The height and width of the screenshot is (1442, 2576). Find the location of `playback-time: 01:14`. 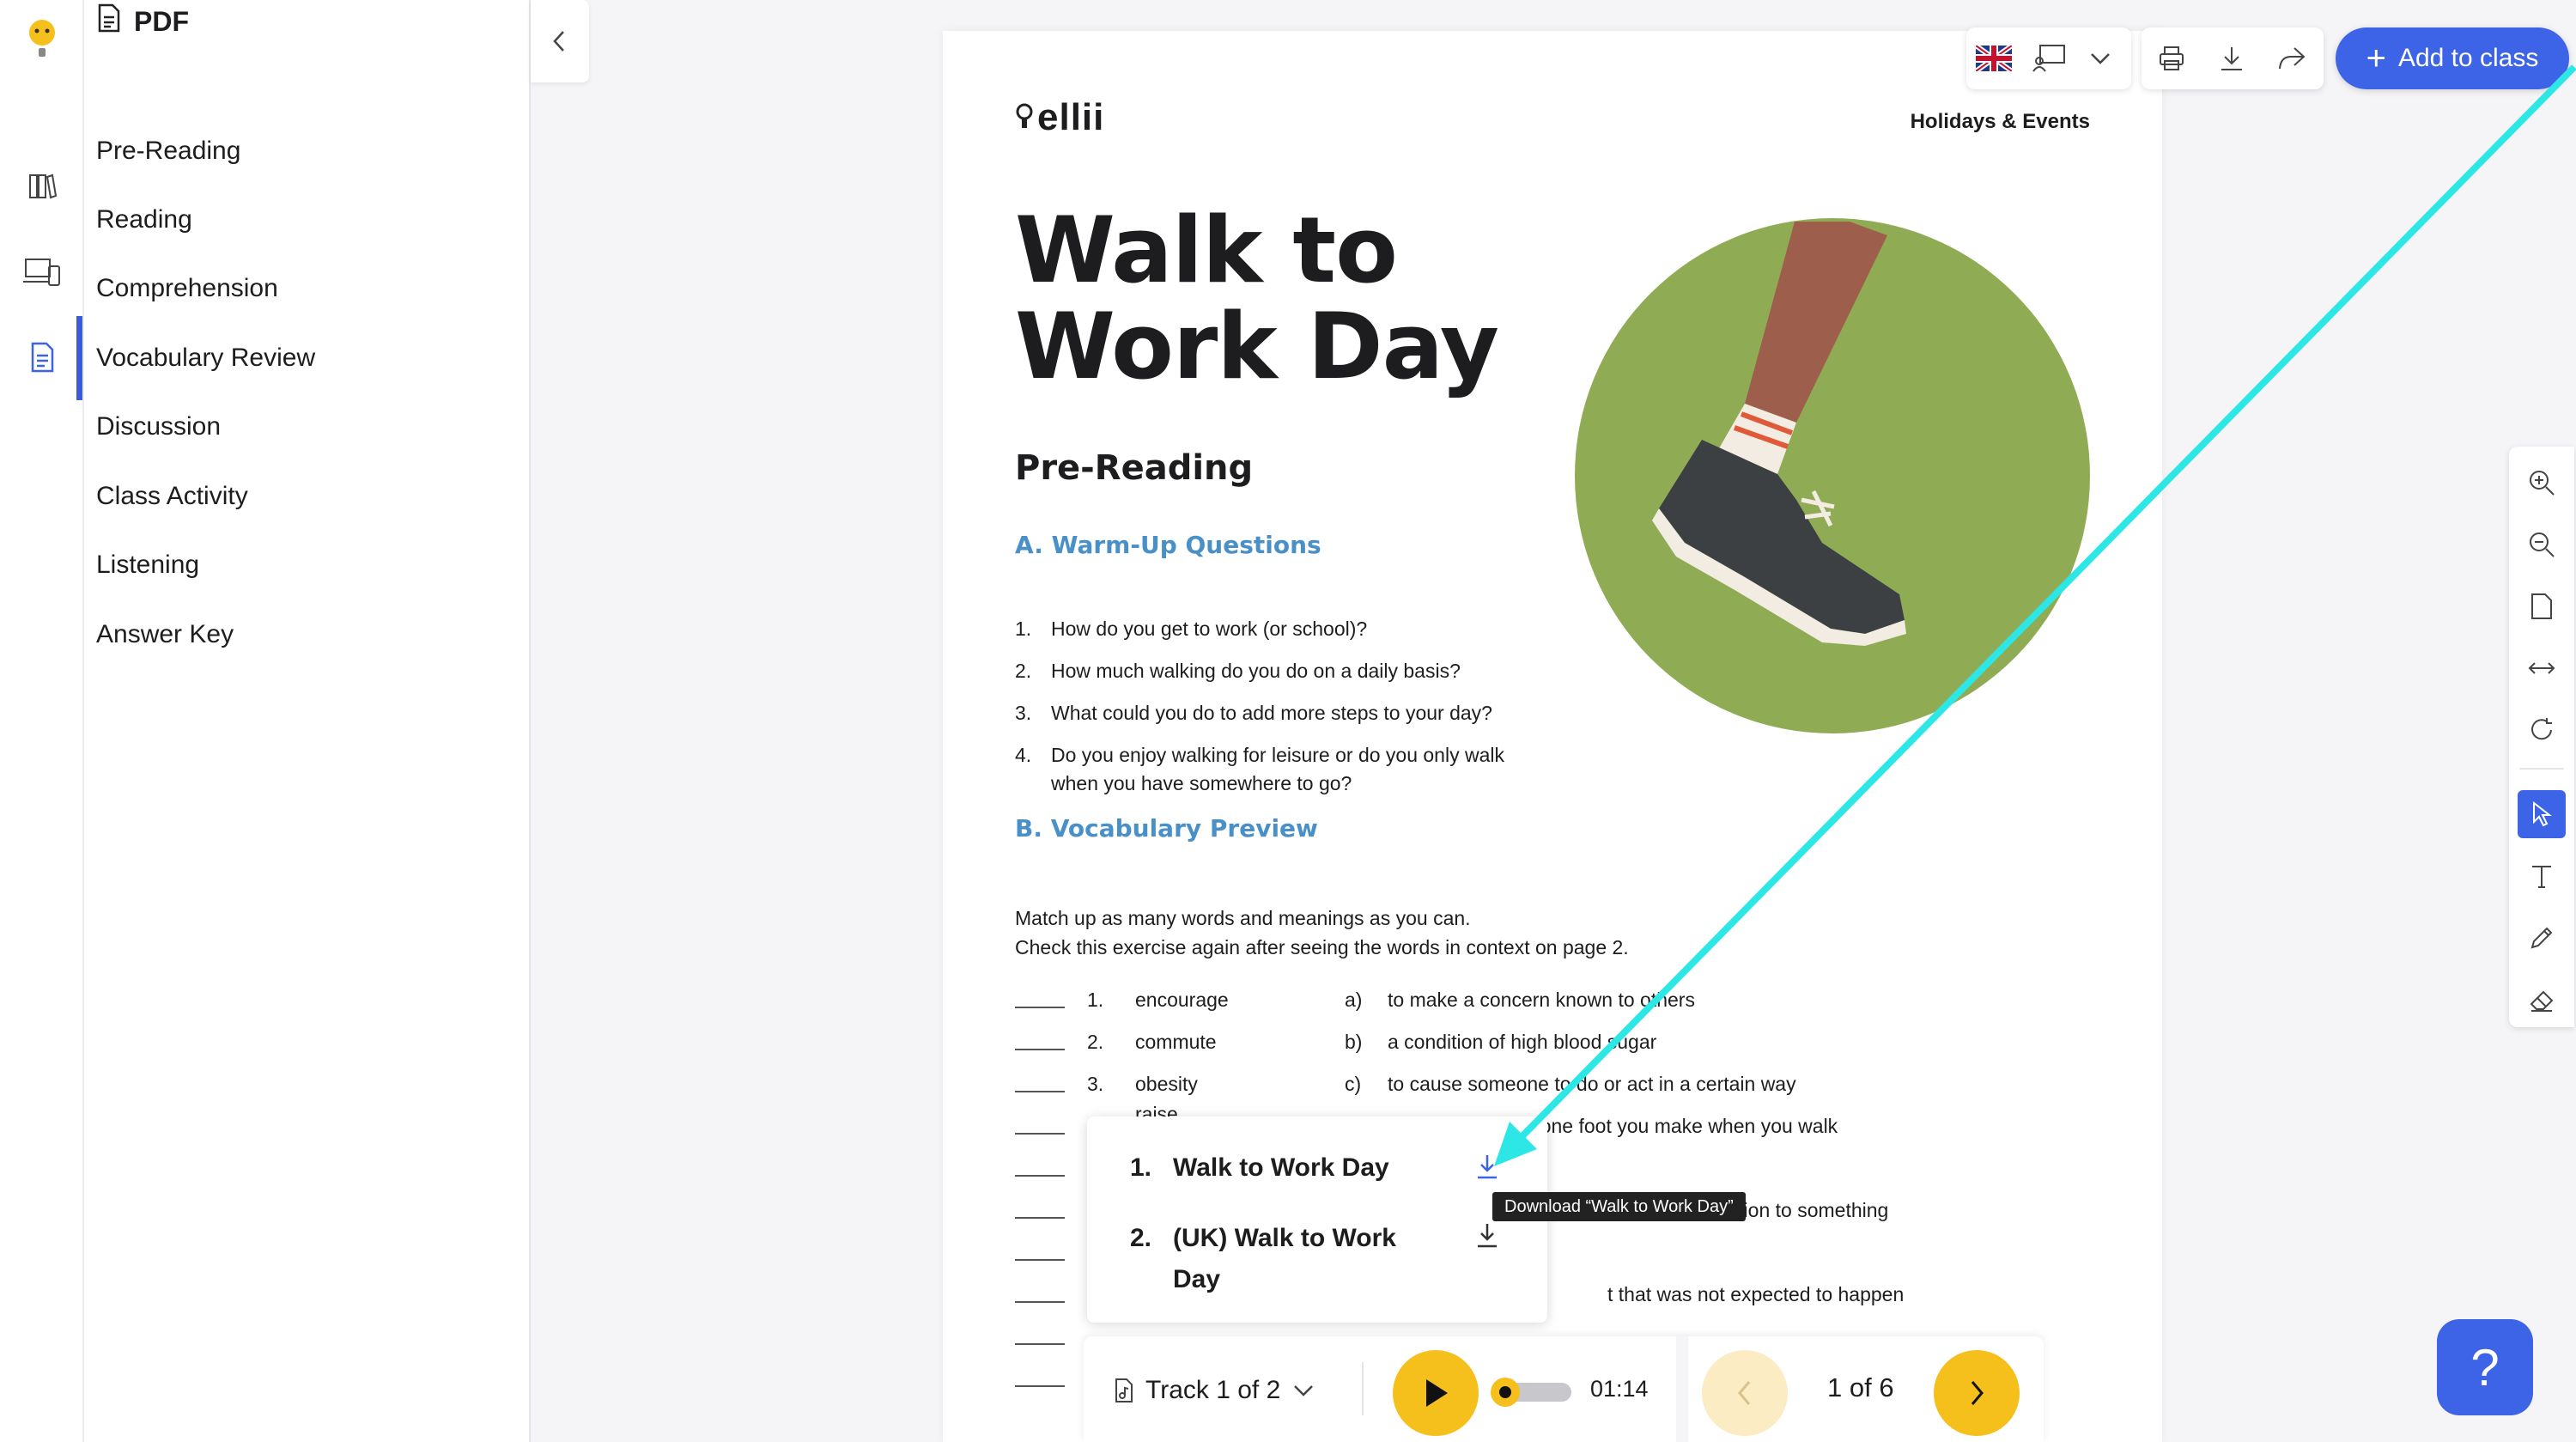

playback-time: 01:14 is located at coordinates (1620, 1389).